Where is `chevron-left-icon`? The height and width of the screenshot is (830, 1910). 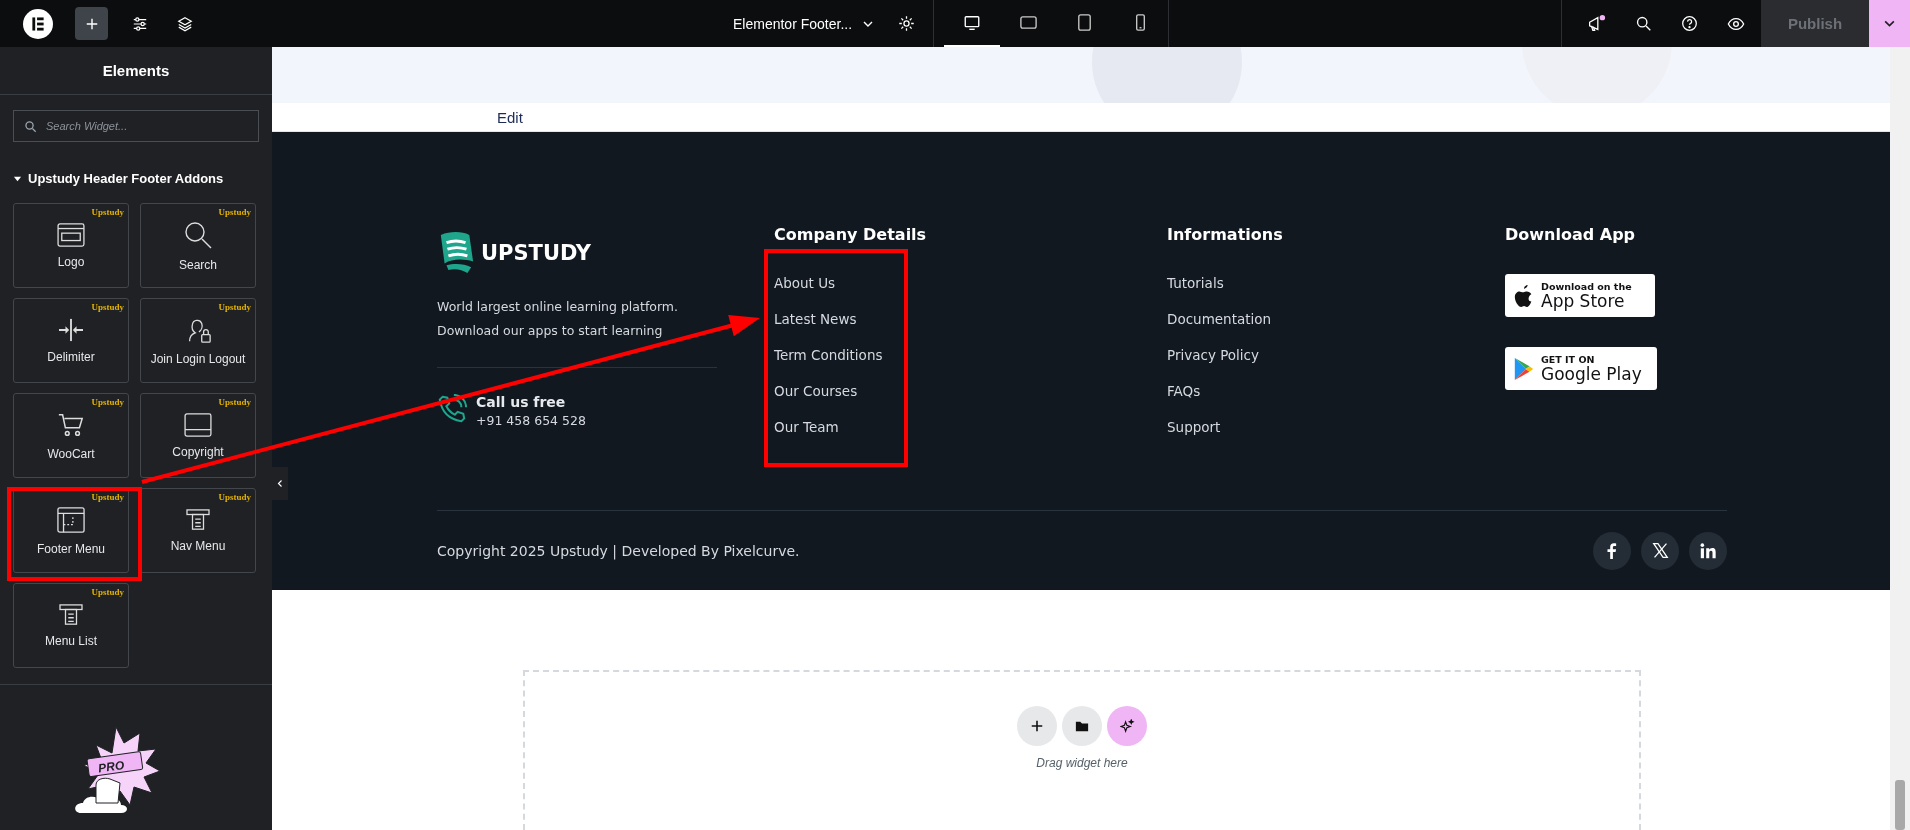 chevron-left-icon is located at coordinates (280, 483).